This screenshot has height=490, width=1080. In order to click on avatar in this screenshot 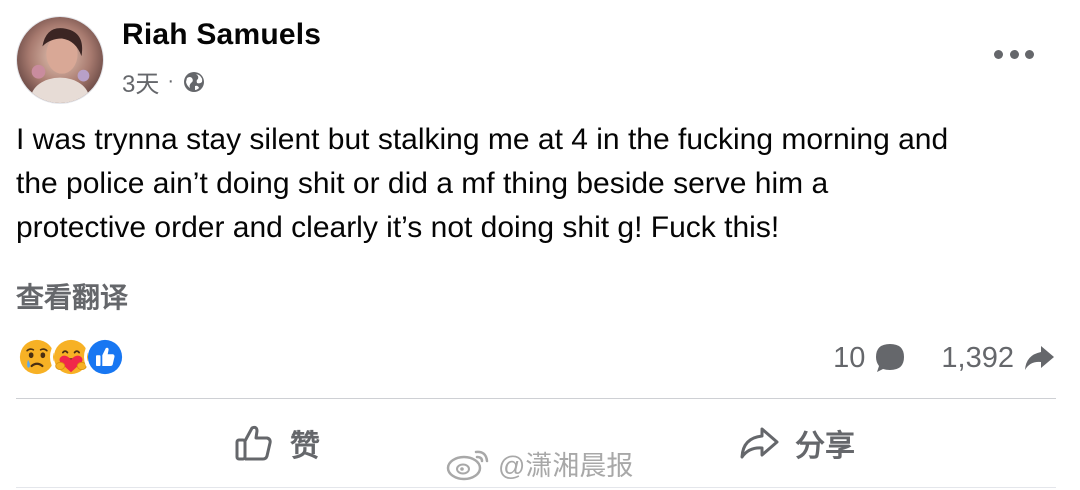, I will do `click(60, 60)`.